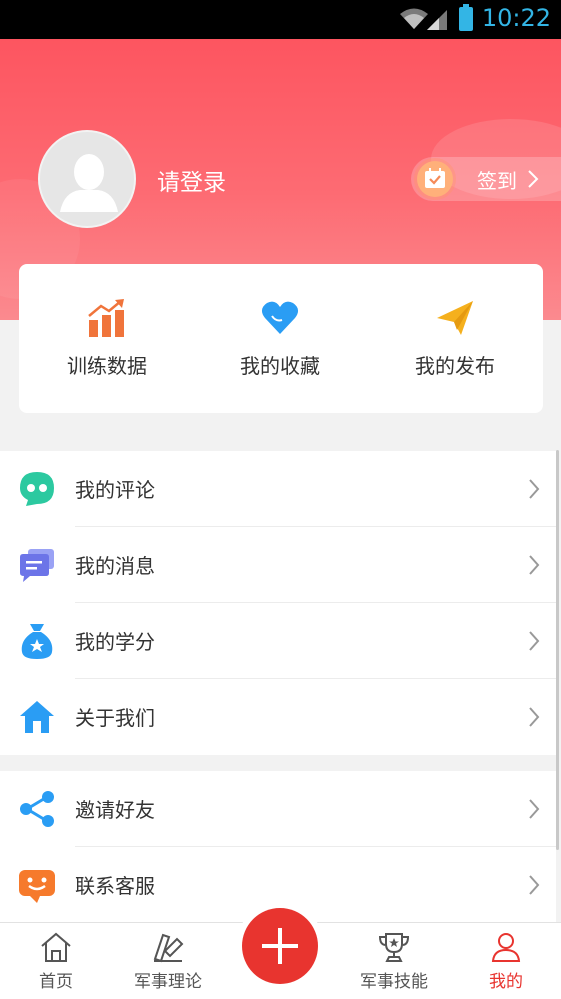  Describe the element at coordinates (106, 318) in the screenshot. I see `bar-chart-trend-icon` at that location.